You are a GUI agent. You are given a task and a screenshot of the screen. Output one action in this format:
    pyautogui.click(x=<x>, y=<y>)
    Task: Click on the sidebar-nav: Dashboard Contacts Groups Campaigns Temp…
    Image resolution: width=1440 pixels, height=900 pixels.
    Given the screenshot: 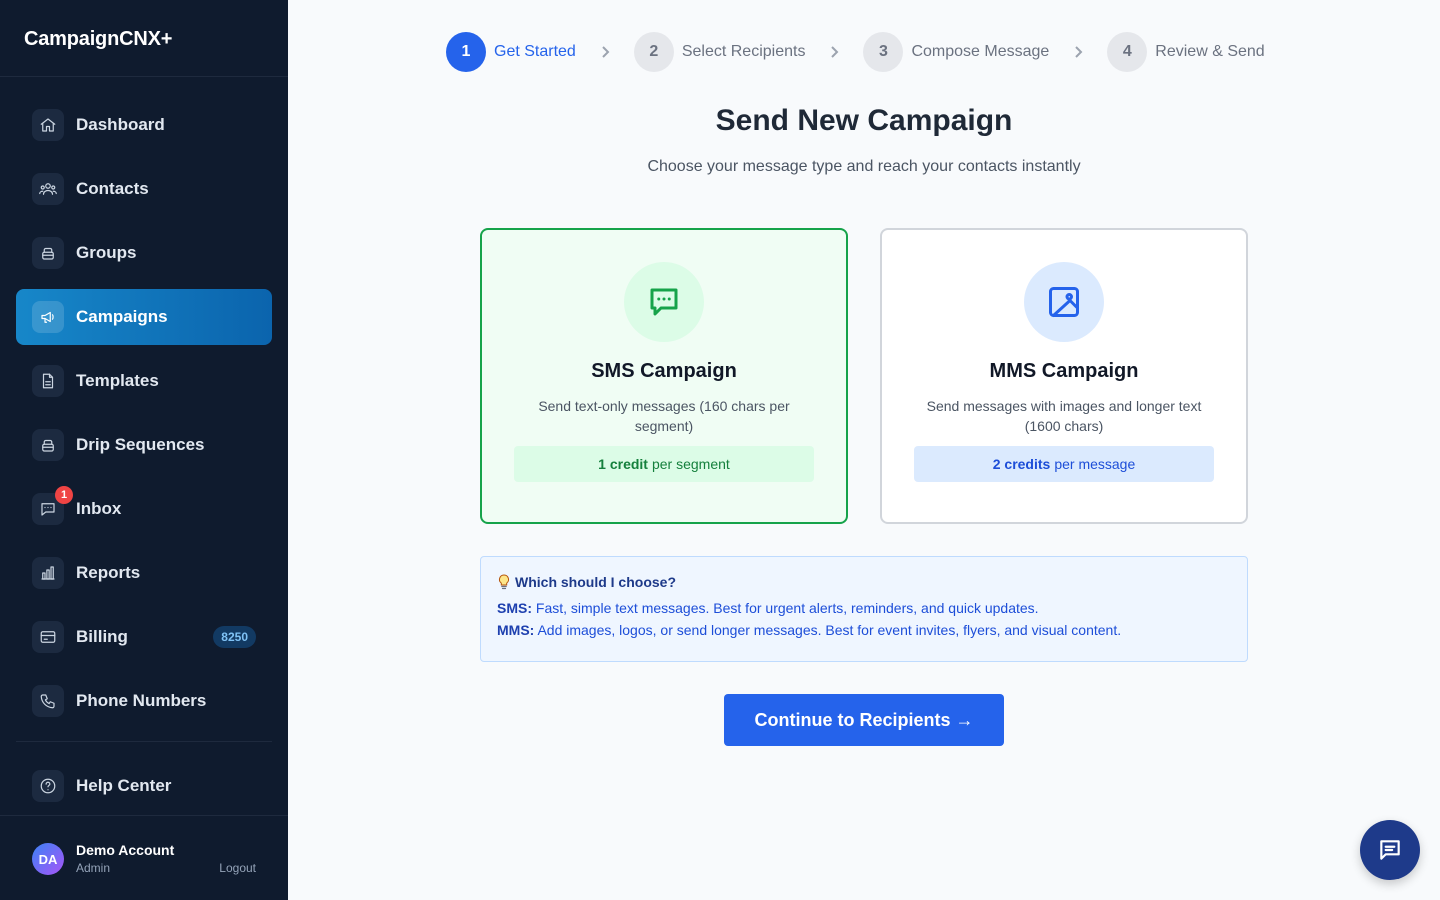 What is the action you would take?
    pyautogui.click(x=144, y=417)
    